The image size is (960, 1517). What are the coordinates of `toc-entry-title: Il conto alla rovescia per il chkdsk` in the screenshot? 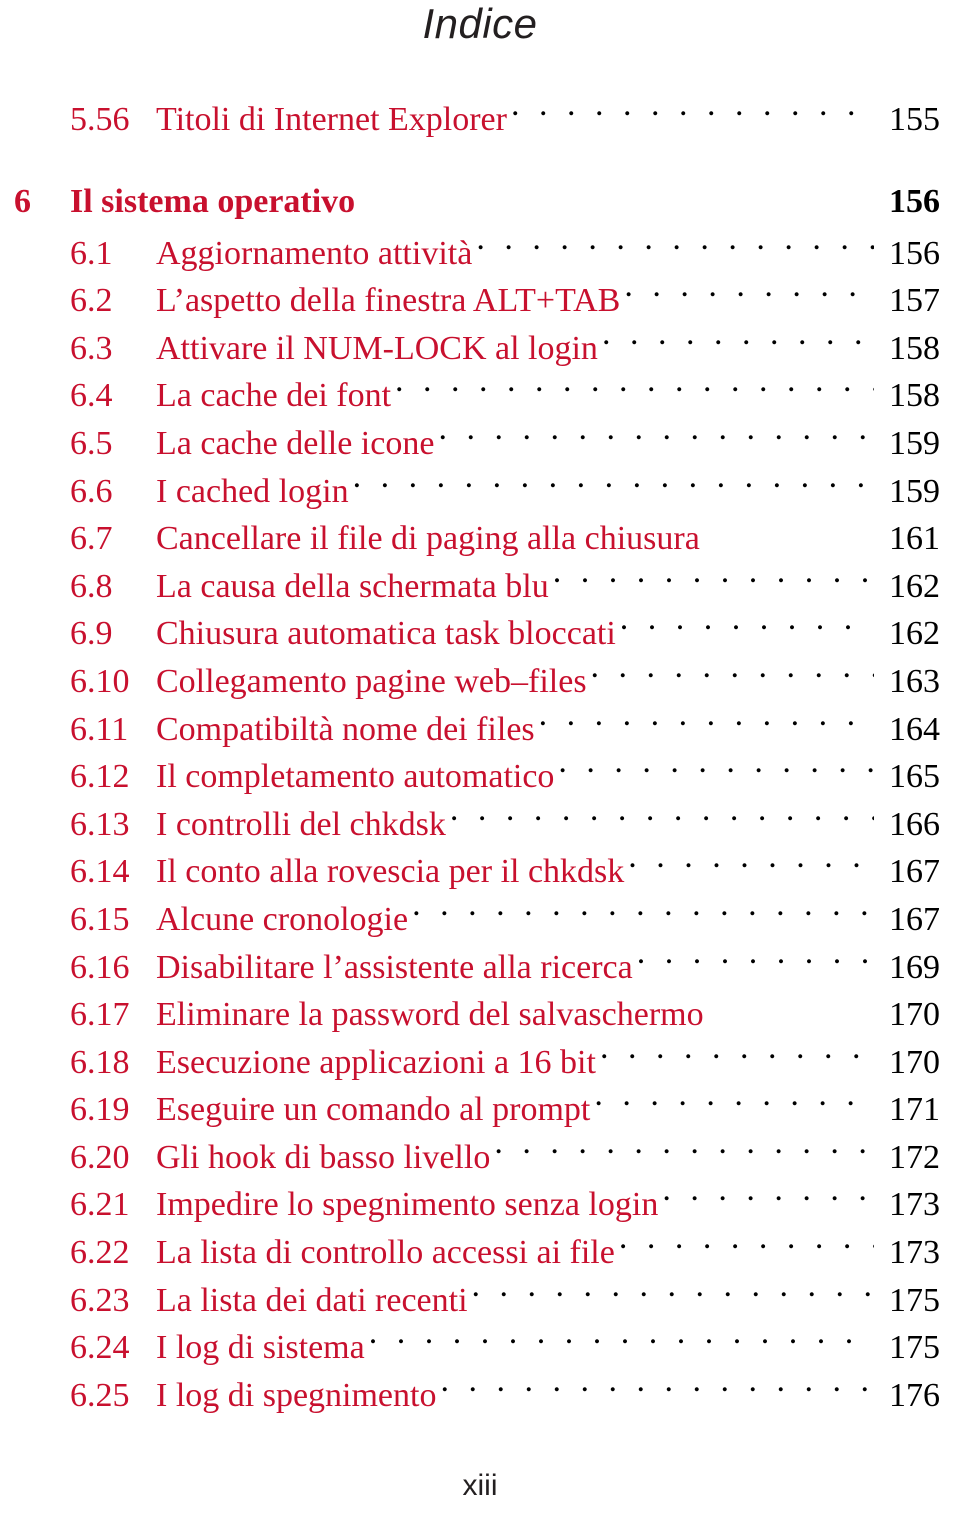 It's located at (390, 872).